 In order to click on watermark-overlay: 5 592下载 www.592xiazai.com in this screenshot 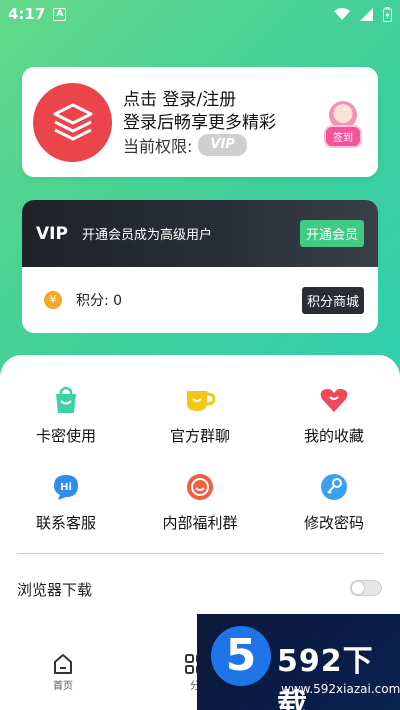, I will do `click(298, 662)`.